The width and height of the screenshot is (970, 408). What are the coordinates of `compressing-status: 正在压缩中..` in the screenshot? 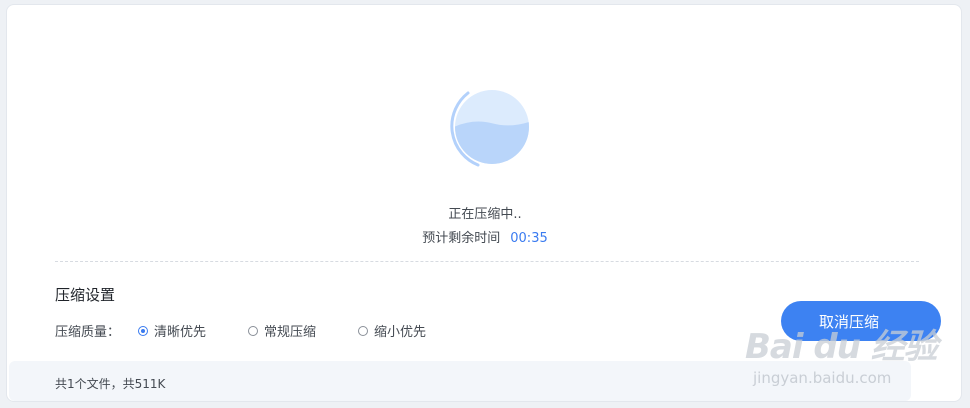 It's located at (485, 214).